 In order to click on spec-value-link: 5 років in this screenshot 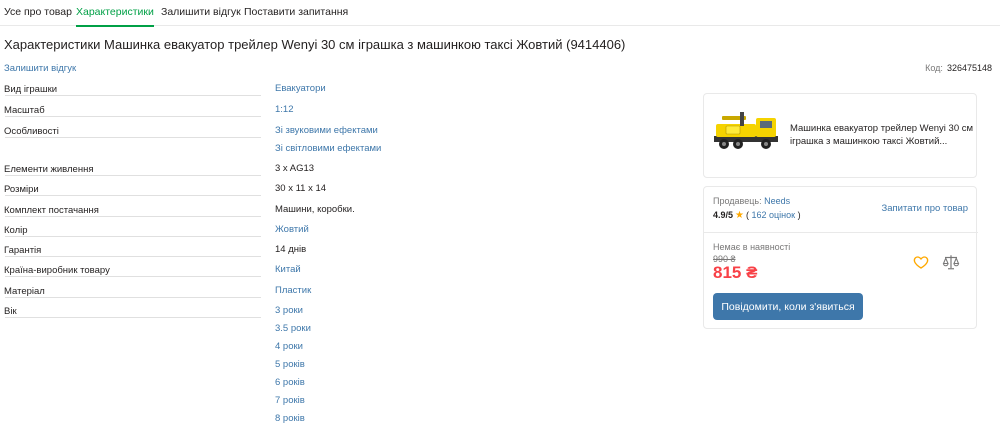, I will do `click(465, 365)`.